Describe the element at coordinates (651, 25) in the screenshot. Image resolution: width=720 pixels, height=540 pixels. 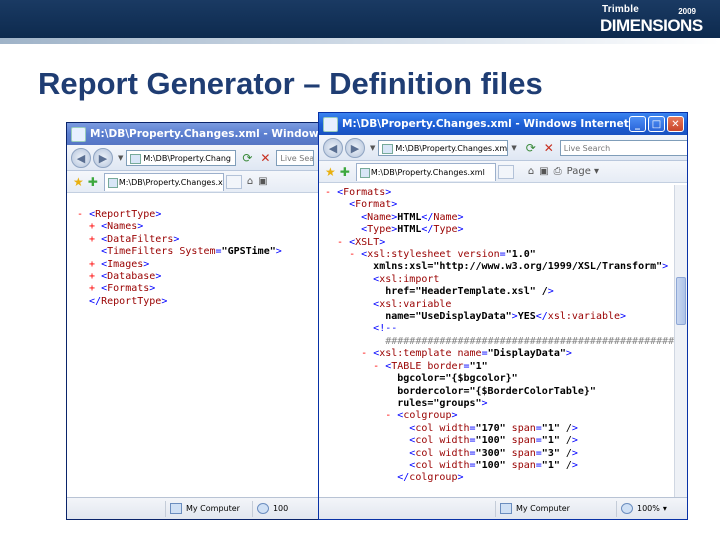
I see `logo-product: DIMENSIONS` at that location.